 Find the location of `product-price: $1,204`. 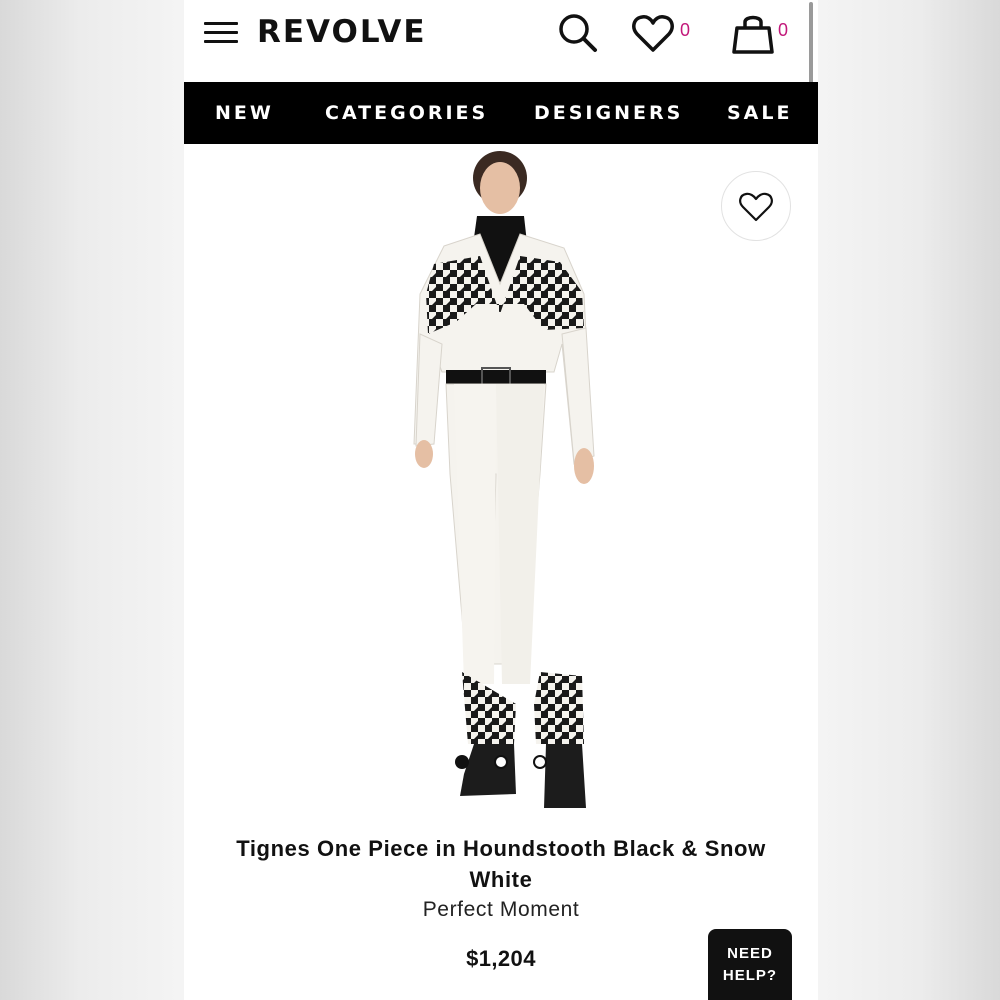

product-price: $1,204 is located at coordinates (501, 958).